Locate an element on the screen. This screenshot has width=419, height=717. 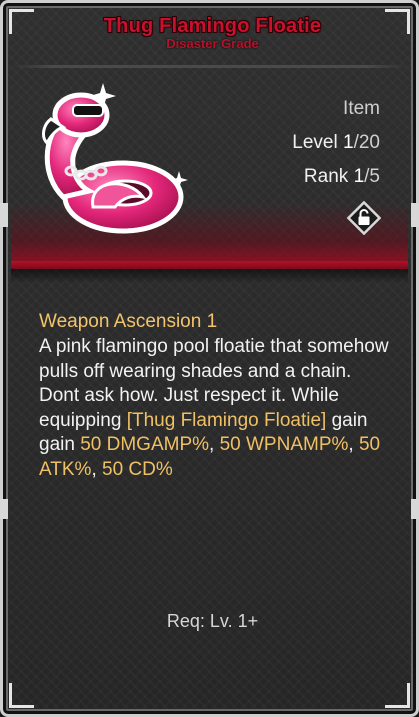
level-label: Level is located at coordinates (317, 142).